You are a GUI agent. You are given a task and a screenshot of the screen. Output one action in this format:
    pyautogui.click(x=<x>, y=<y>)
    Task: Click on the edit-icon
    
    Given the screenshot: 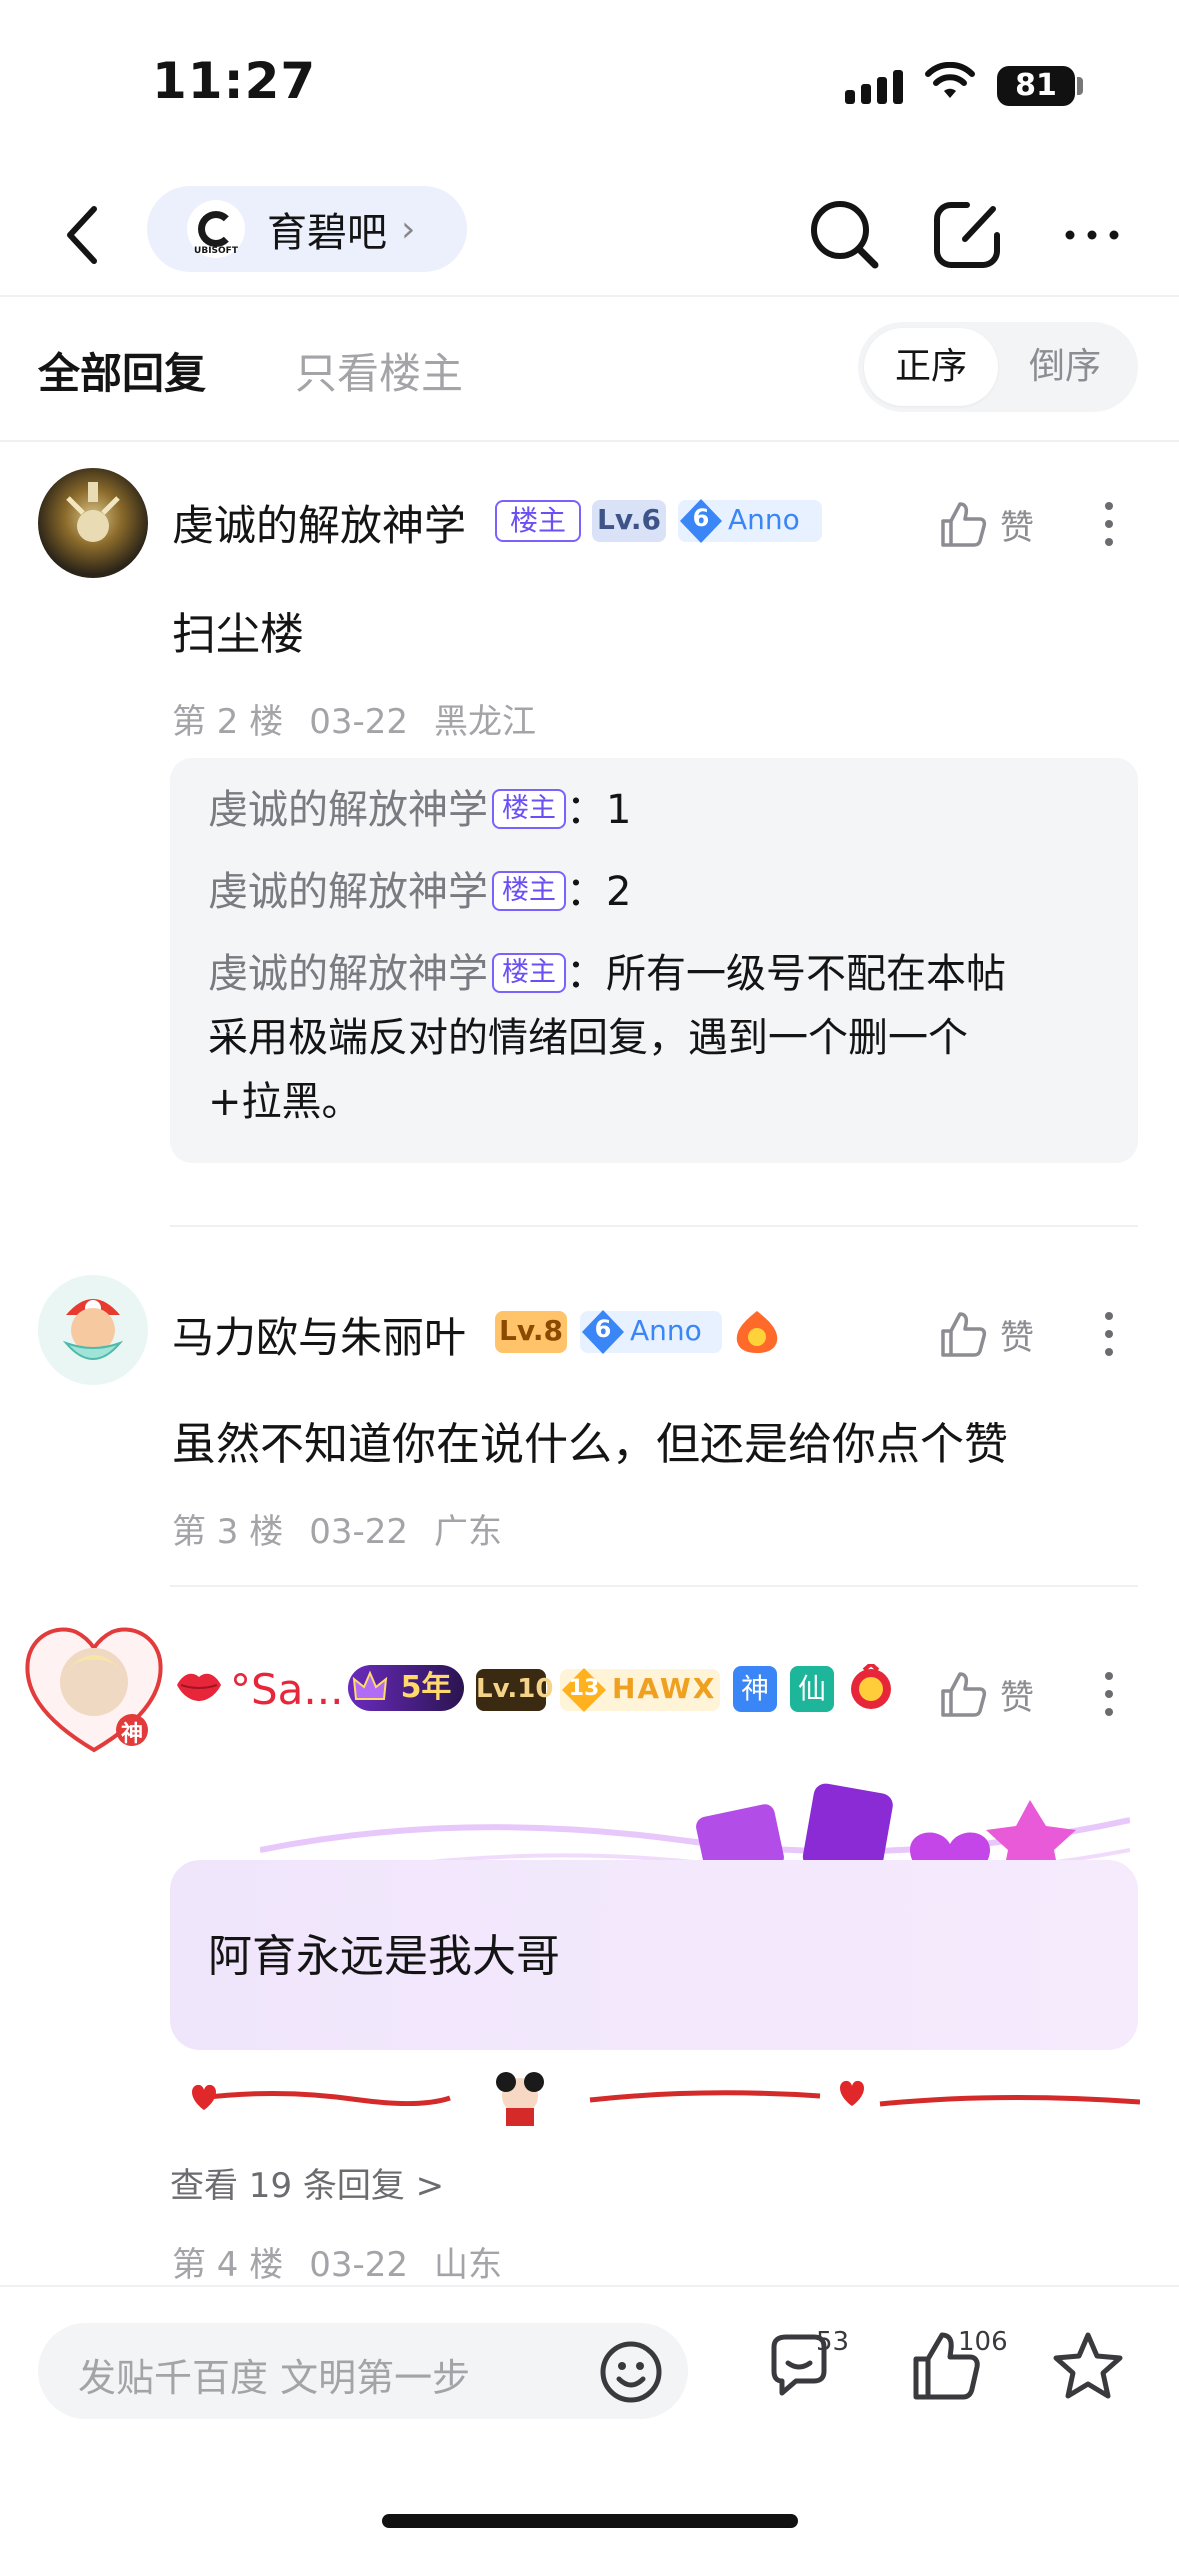 What is the action you would take?
    pyautogui.click(x=967, y=235)
    